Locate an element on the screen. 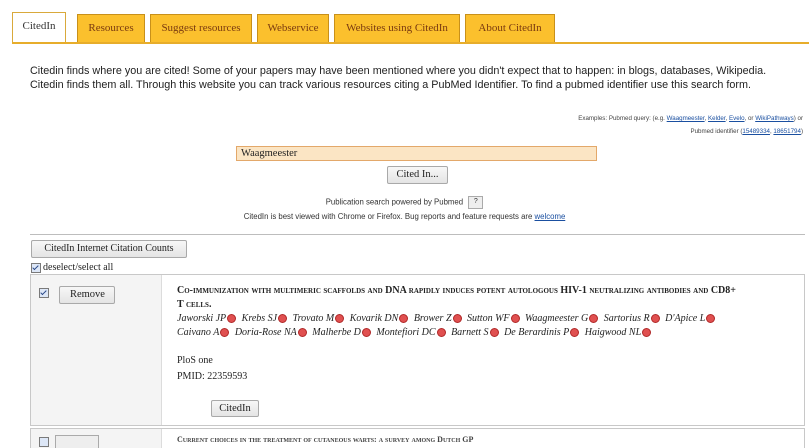 The image size is (809, 448). author-name: Krebs SJ is located at coordinates (259, 318).